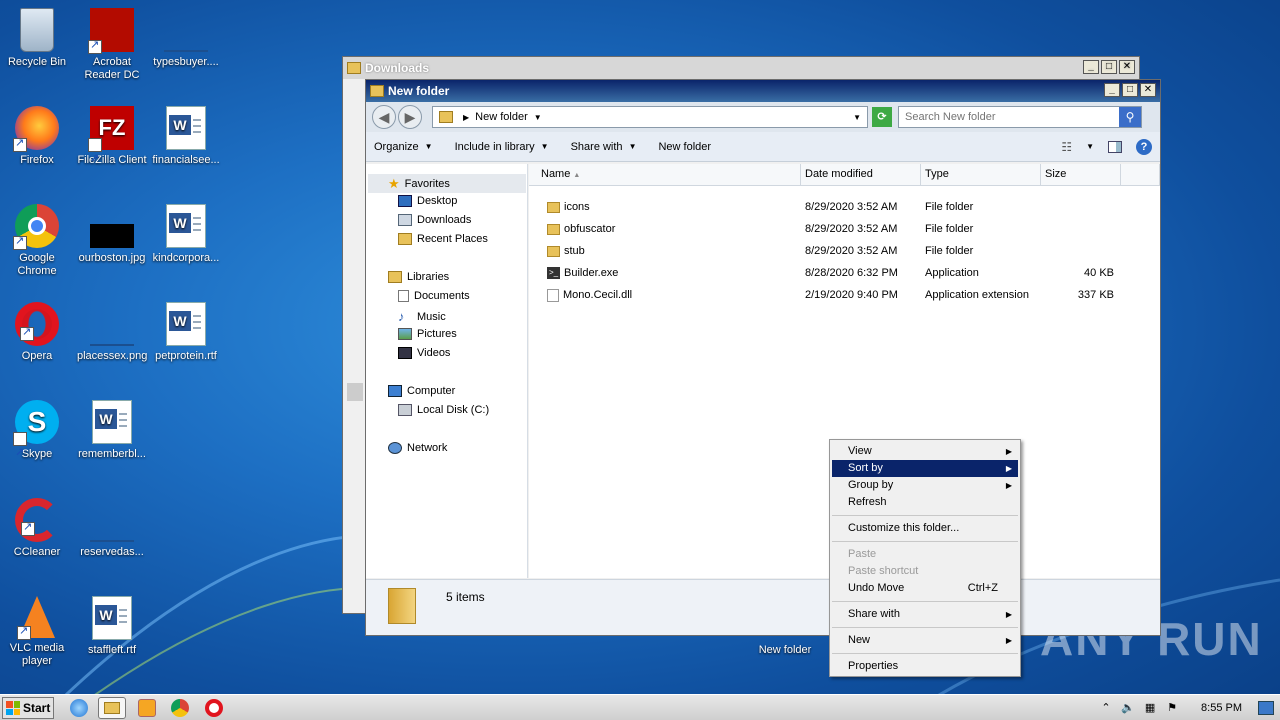 The height and width of the screenshot is (720, 1280). I want to click on show-desktop-button, so click(1266, 708).